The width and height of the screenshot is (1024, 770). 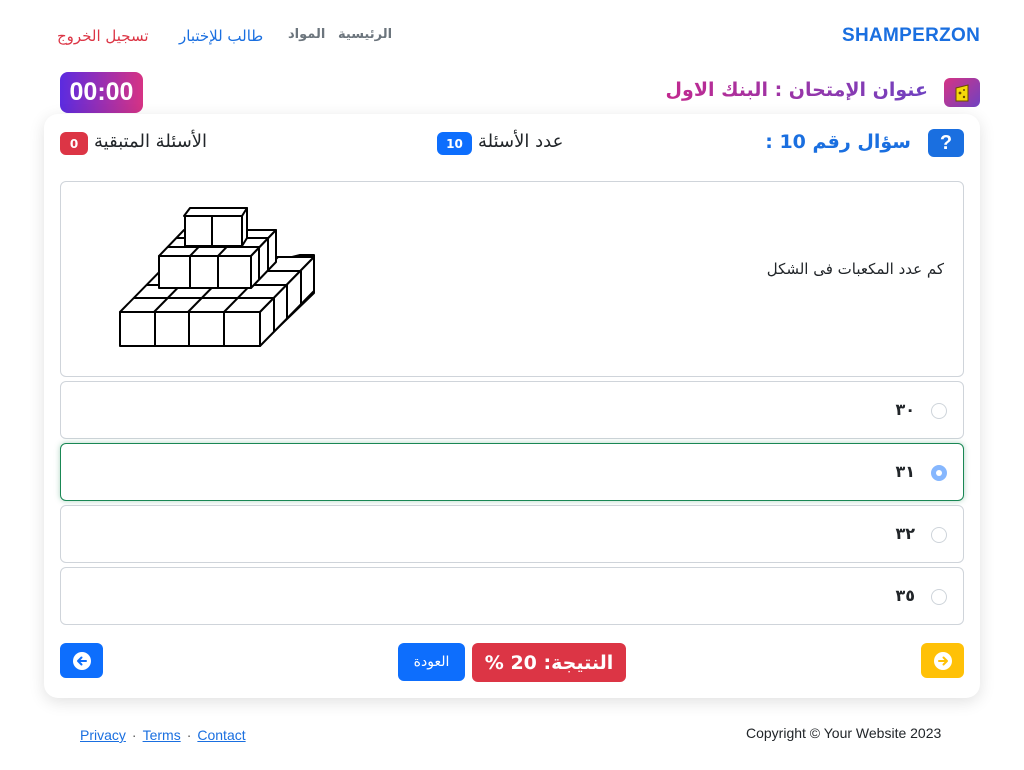 What do you see at coordinates (855, 269) in the screenshot?
I see `question-text: كم عدد المكعبات فى الشكل` at bounding box center [855, 269].